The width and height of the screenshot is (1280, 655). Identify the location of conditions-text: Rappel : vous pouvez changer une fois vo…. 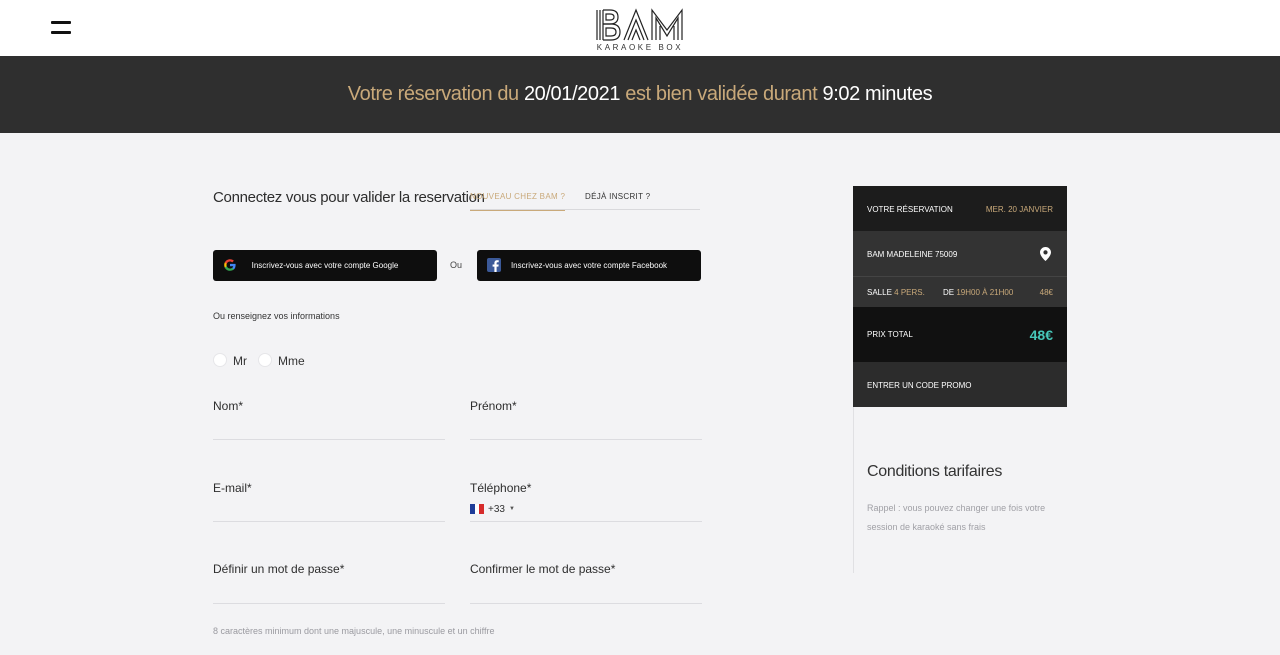
(956, 517).